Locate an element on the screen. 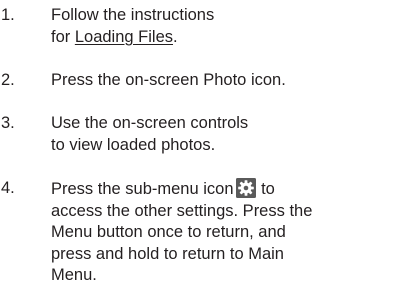 The height and width of the screenshot is (291, 397). loading-files-link: Loading Files is located at coordinates (124, 37).